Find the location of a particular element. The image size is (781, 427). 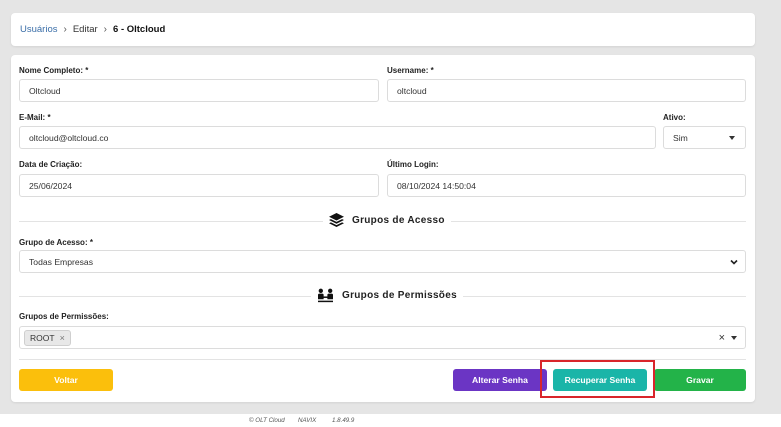

breadcrumb: Usuários › Editar › 6 - Oltcloud is located at coordinates (92, 29).